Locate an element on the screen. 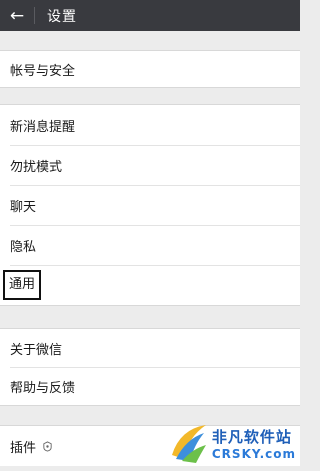  watermark-text-cn: 非凡软件站 is located at coordinates (251, 436).